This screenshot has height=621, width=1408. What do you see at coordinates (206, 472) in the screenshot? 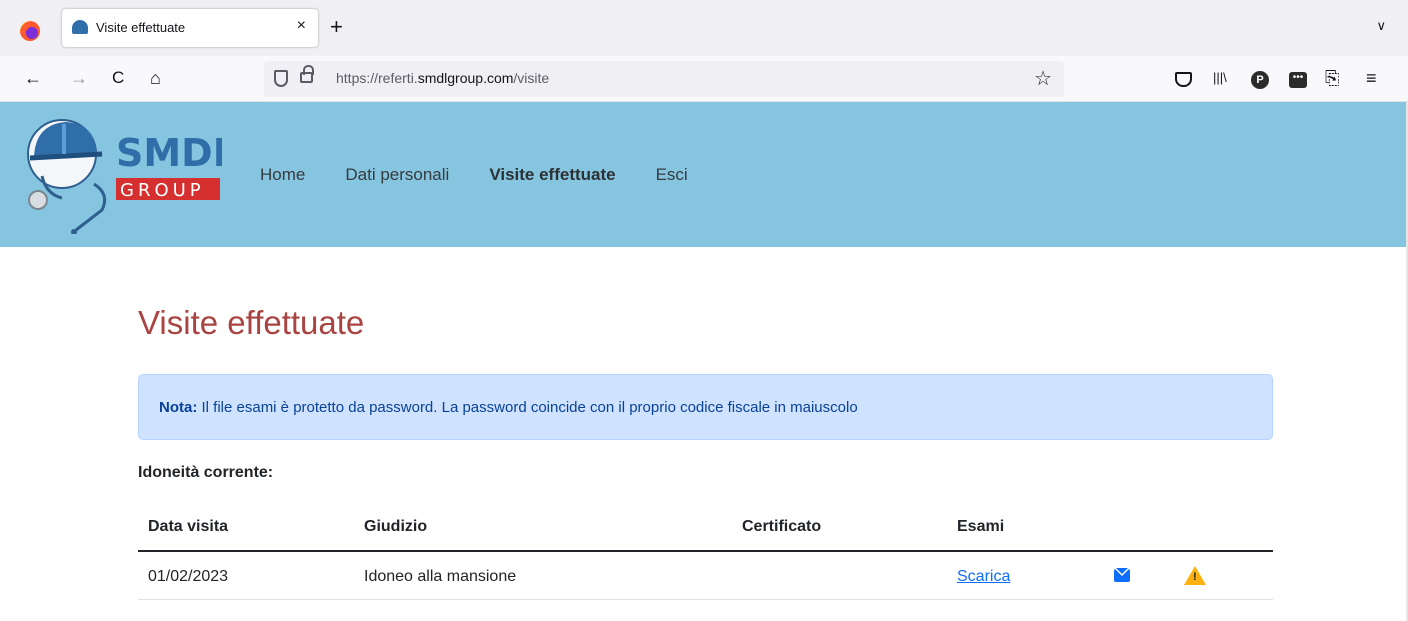
I see `section-heading: Idoneità corrente:` at bounding box center [206, 472].